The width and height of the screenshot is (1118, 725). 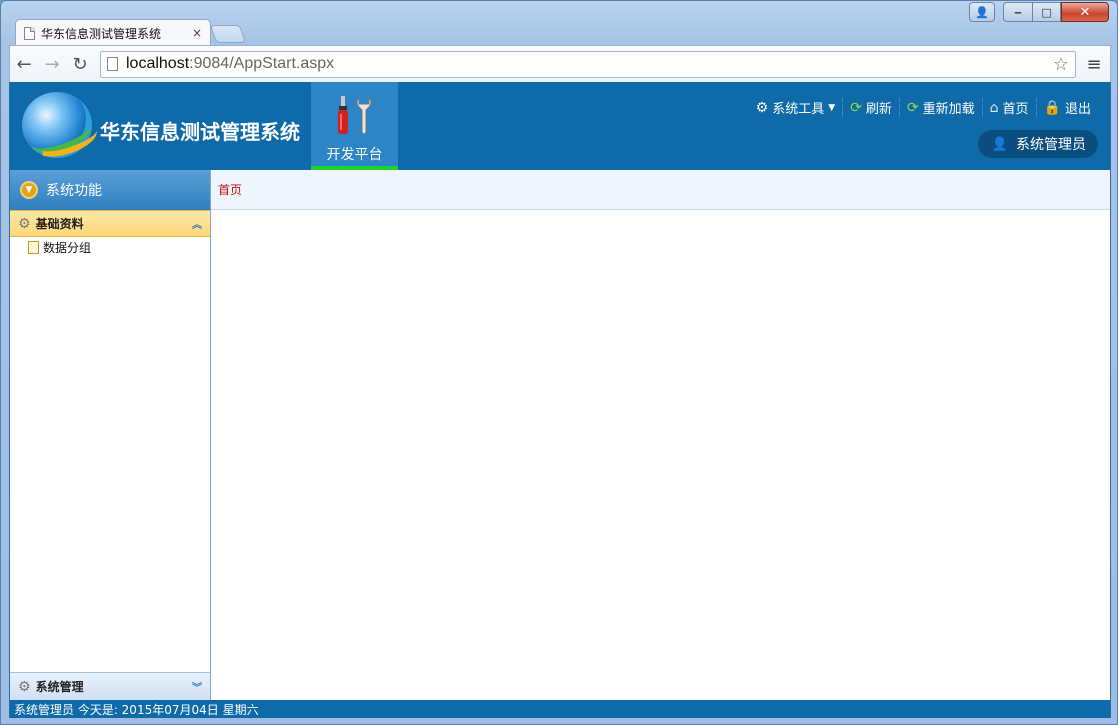 I want to click on address-bar: localhost:9084/AppStart.aspx ☆, so click(x=588, y=64).